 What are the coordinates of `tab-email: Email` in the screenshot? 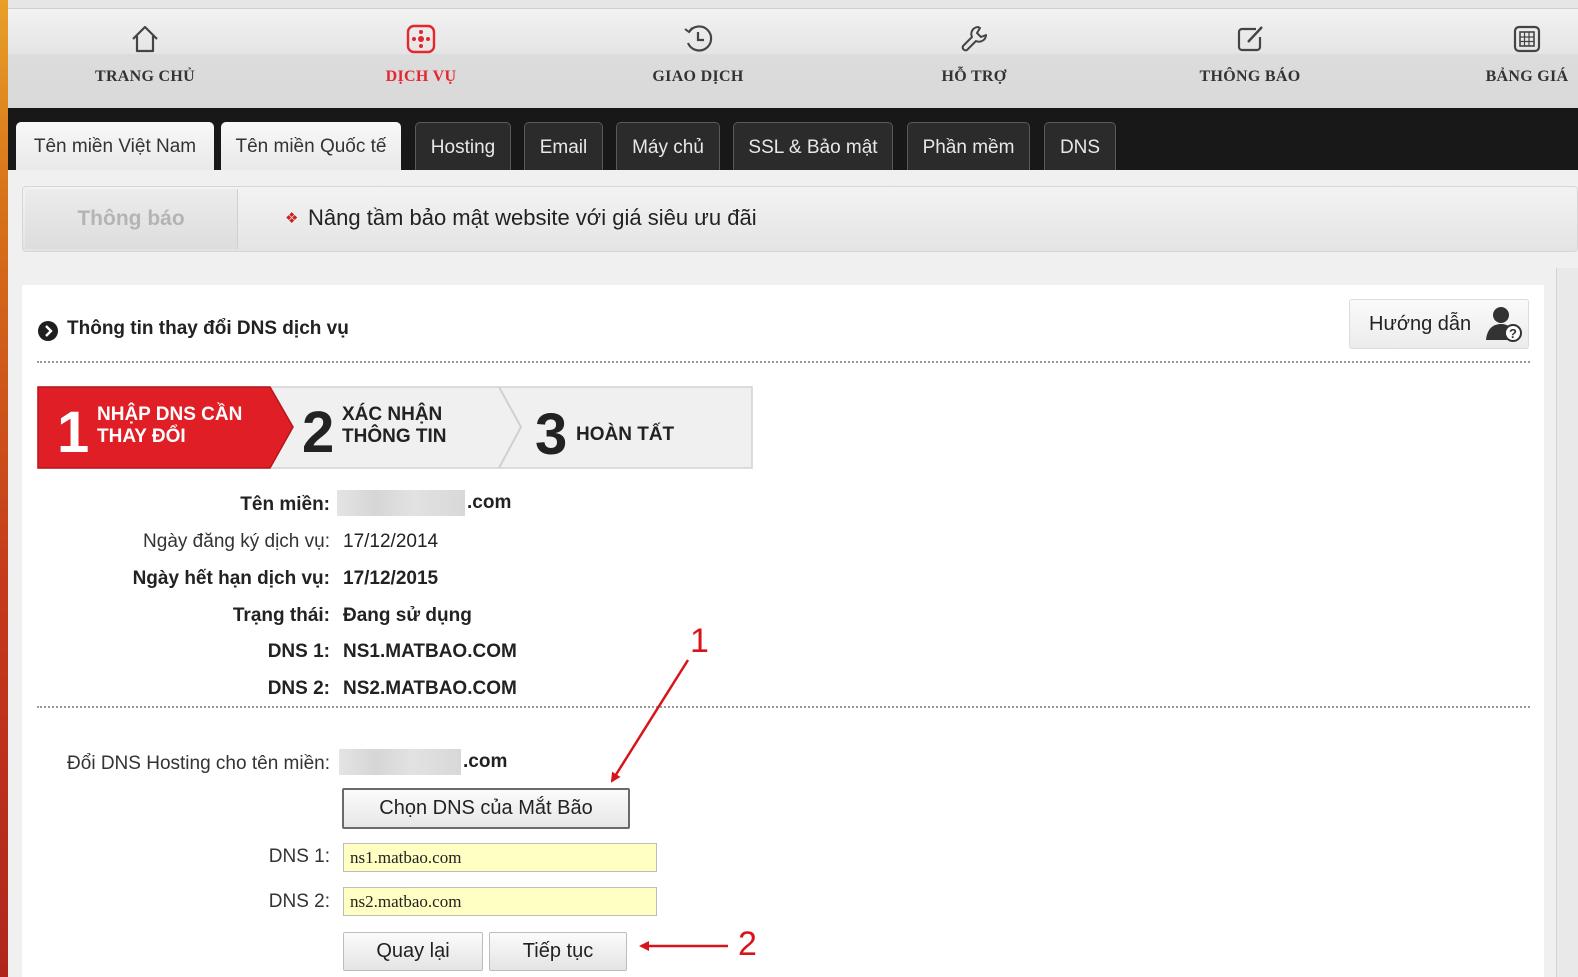 It's located at (563, 146).